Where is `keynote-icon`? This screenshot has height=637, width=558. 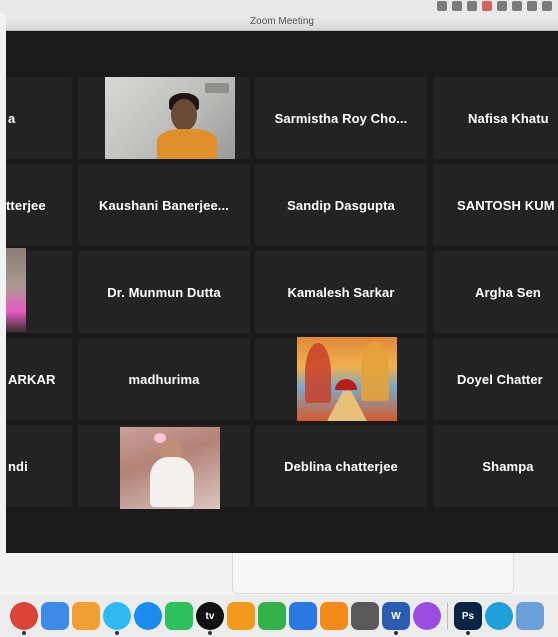
keynote-icon is located at coordinates (303, 616).